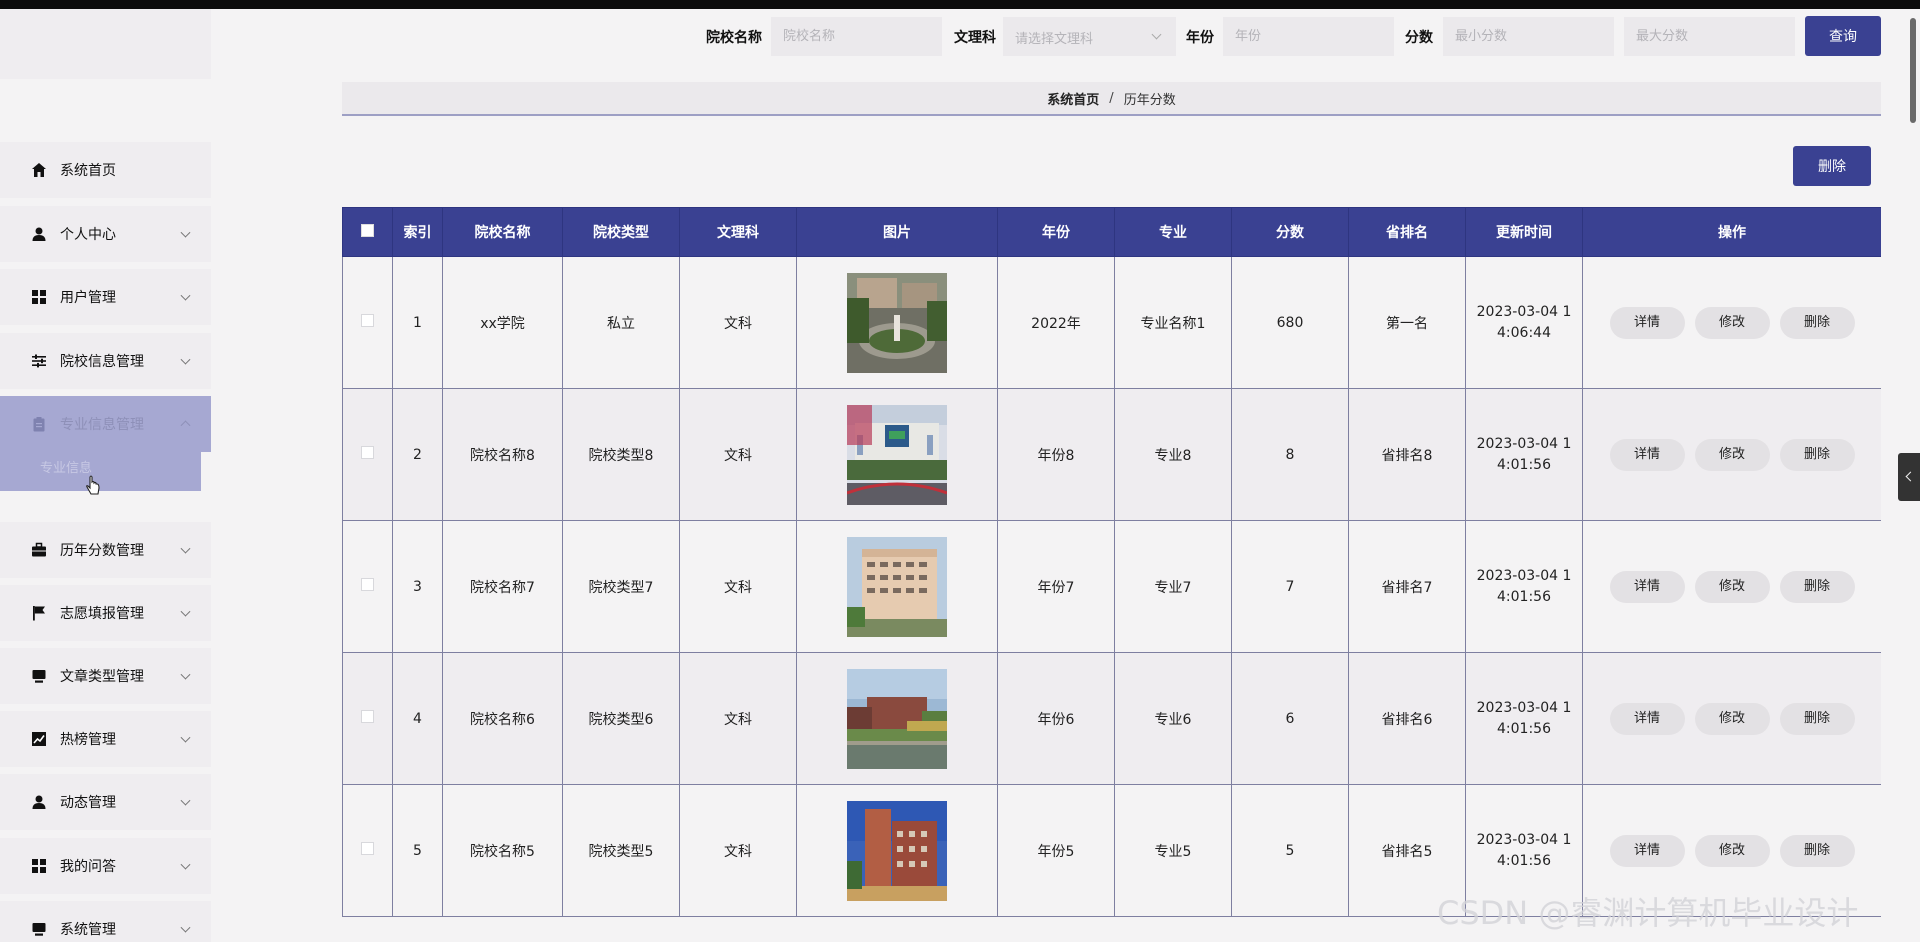  What do you see at coordinates (856, 36) in the screenshot?
I see `college-name-input` at bounding box center [856, 36].